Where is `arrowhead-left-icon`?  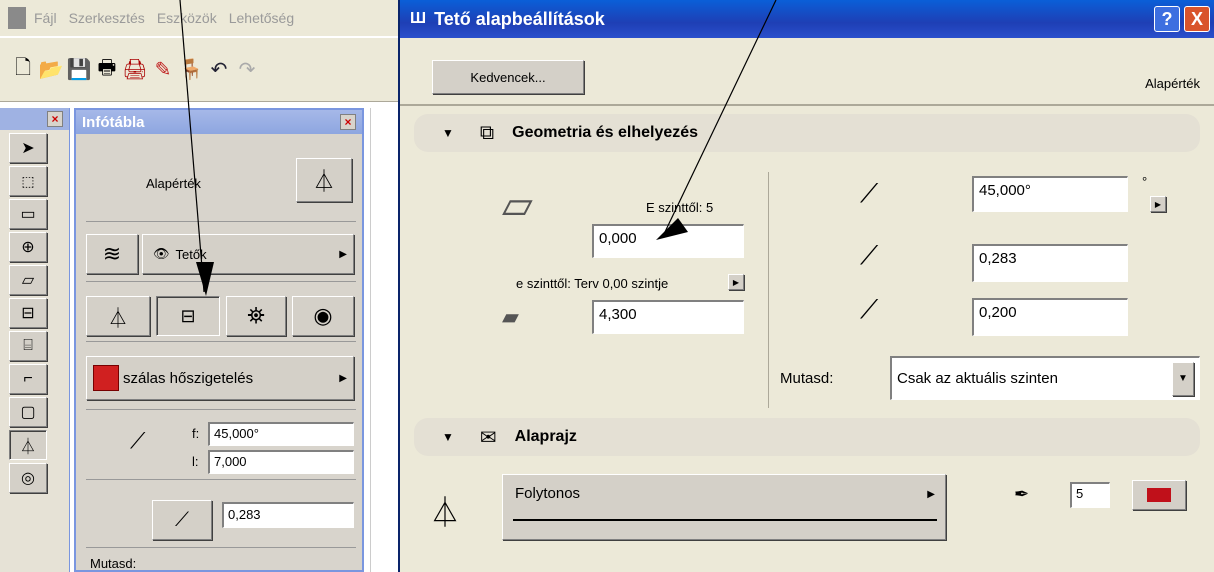 arrowhead-left-icon is located at coordinates (205, 279).